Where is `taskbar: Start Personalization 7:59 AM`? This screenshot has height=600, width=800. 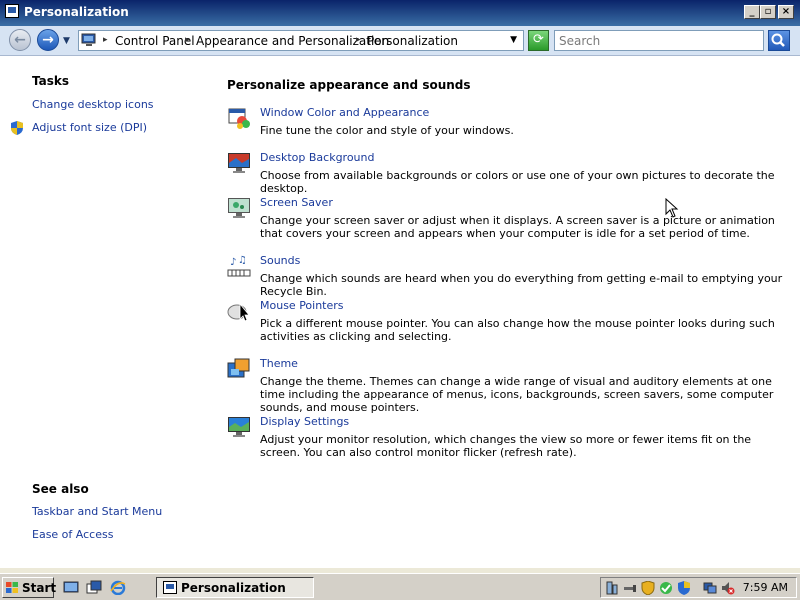 taskbar: Start Personalization 7:59 AM is located at coordinates (400, 586).